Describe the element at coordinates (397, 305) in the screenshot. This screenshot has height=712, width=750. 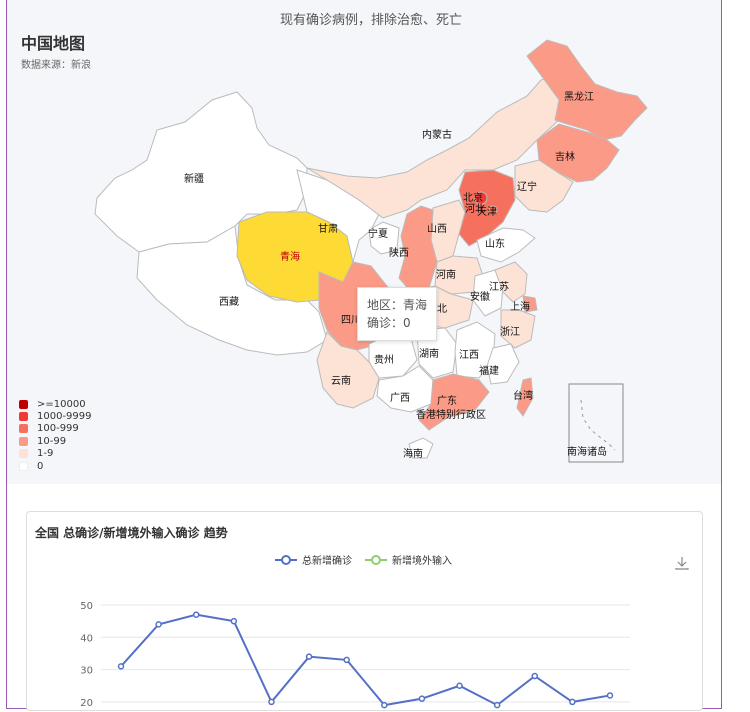
I see `tooltip-region: 地区：青海` at that location.